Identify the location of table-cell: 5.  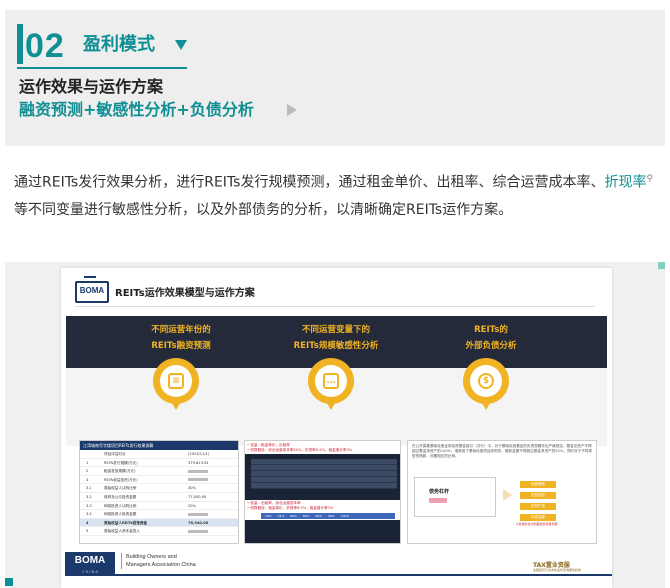
(87, 531).